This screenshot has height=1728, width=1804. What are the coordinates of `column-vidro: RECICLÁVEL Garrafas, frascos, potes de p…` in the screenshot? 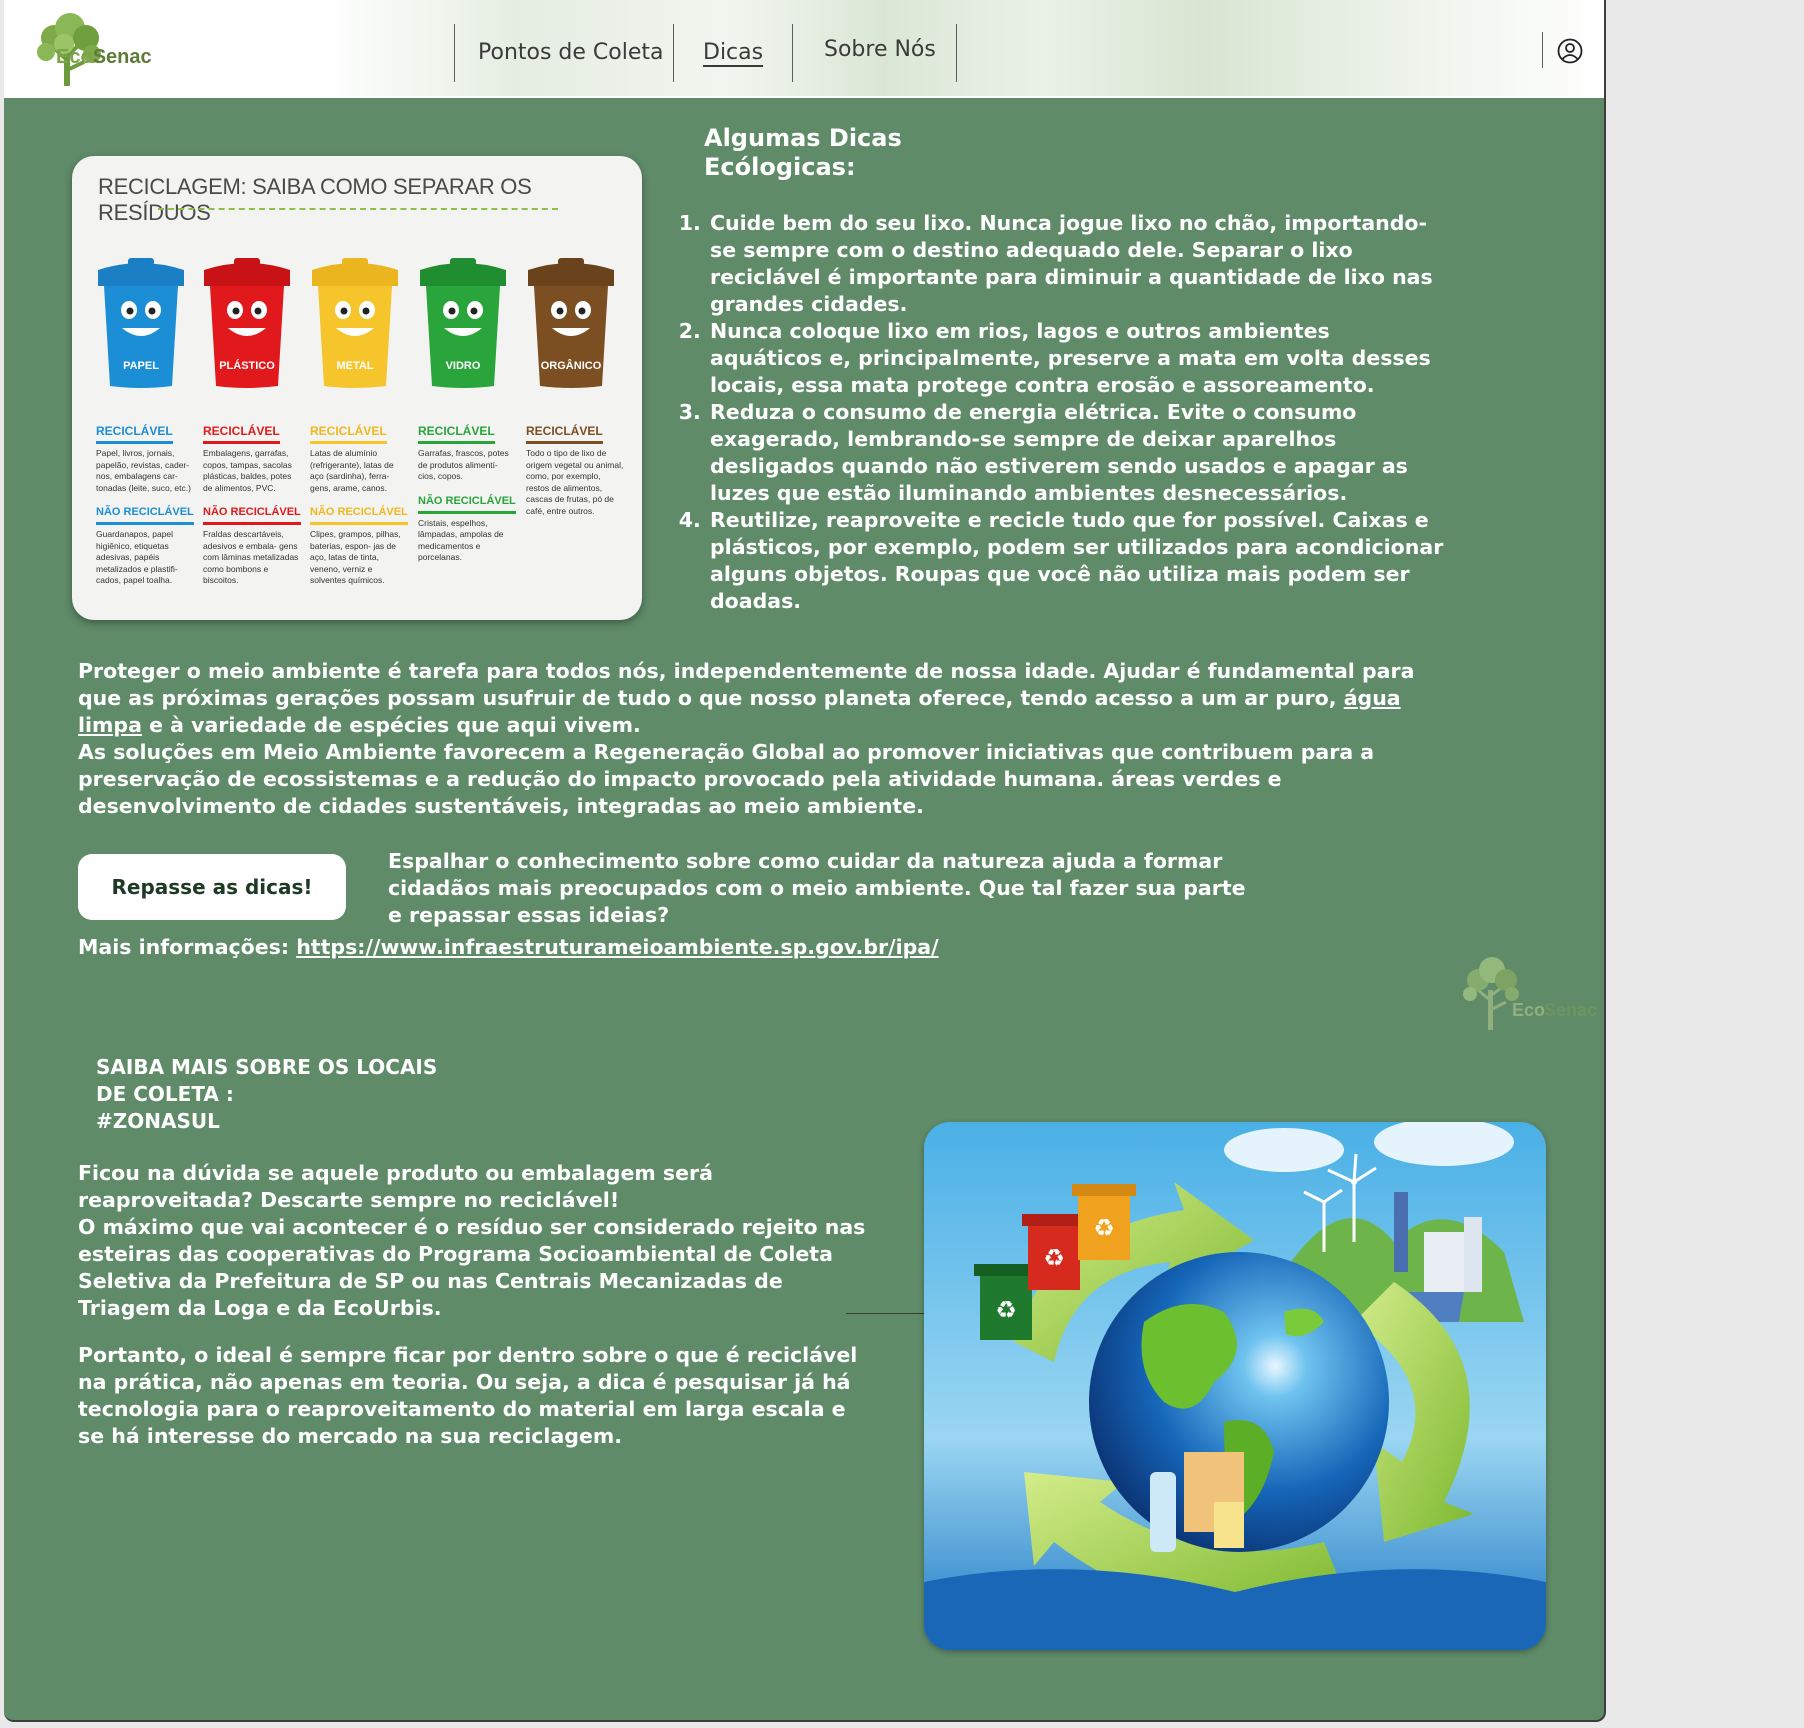 It's located at (467, 493).